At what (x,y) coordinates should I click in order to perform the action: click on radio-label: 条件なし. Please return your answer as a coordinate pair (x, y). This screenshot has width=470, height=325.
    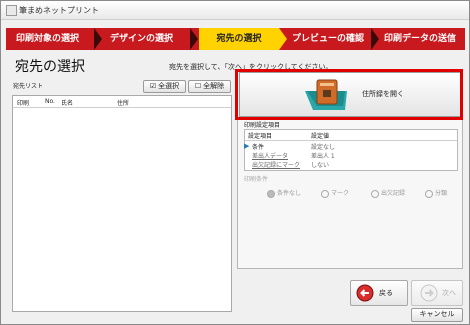
    Looking at the image, I should click on (289, 193).